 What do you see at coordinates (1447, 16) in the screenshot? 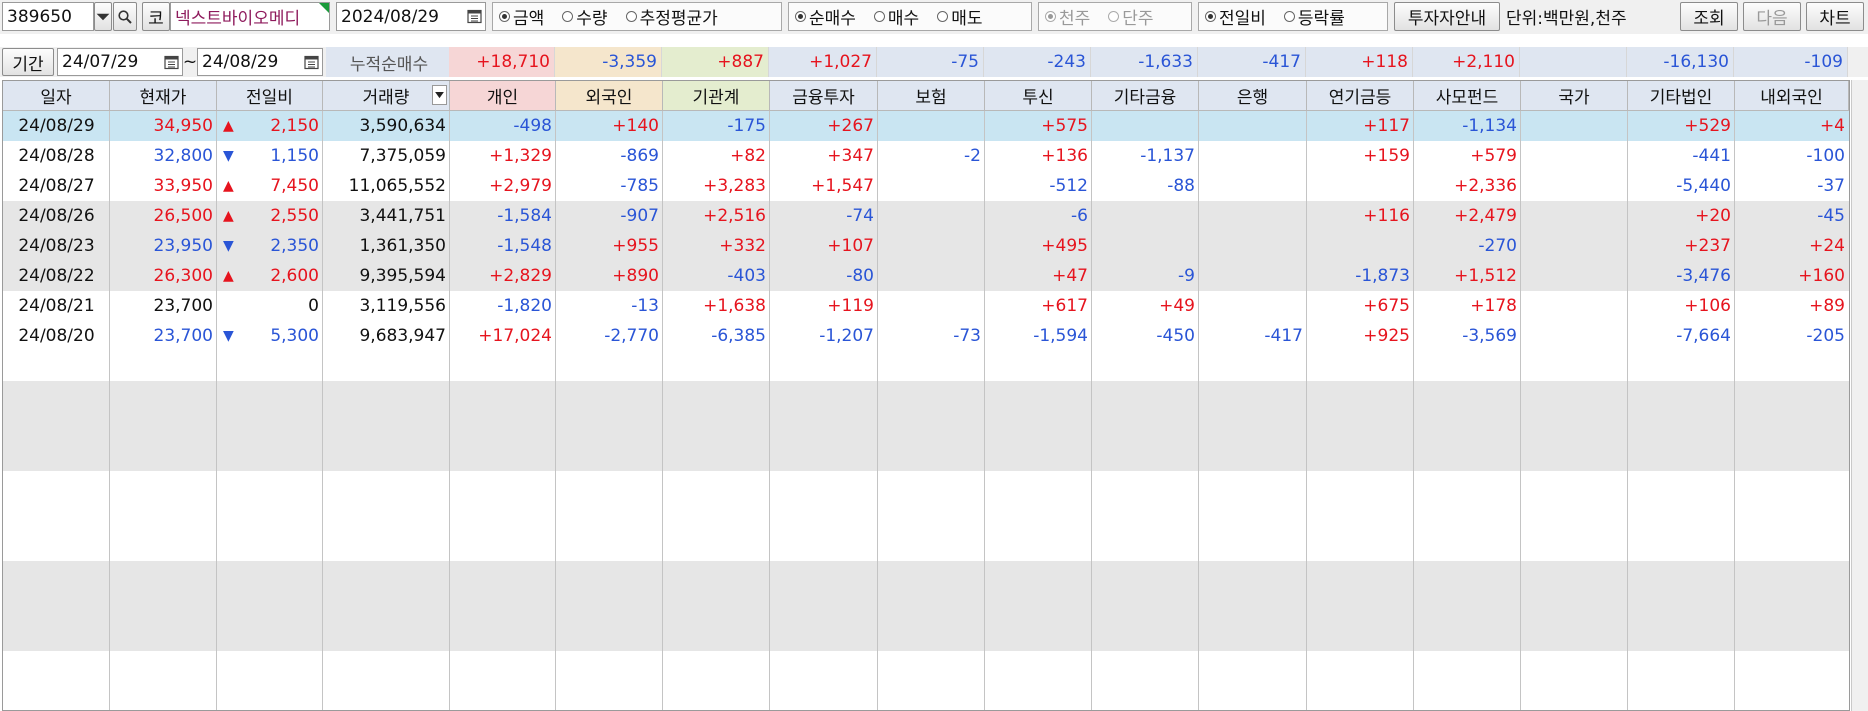
I see `investor-guide-button: 투자자안내` at bounding box center [1447, 16].